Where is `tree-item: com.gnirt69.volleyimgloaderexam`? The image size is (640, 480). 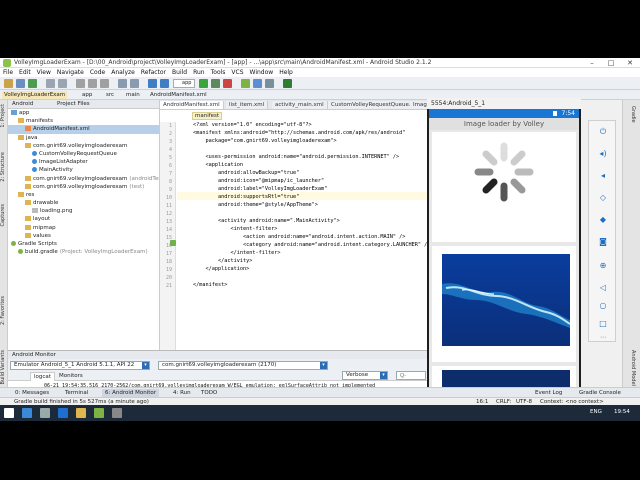
tree-item: com.gnirt69.volleyimgloaderexam is located at coordinates (83, 146).